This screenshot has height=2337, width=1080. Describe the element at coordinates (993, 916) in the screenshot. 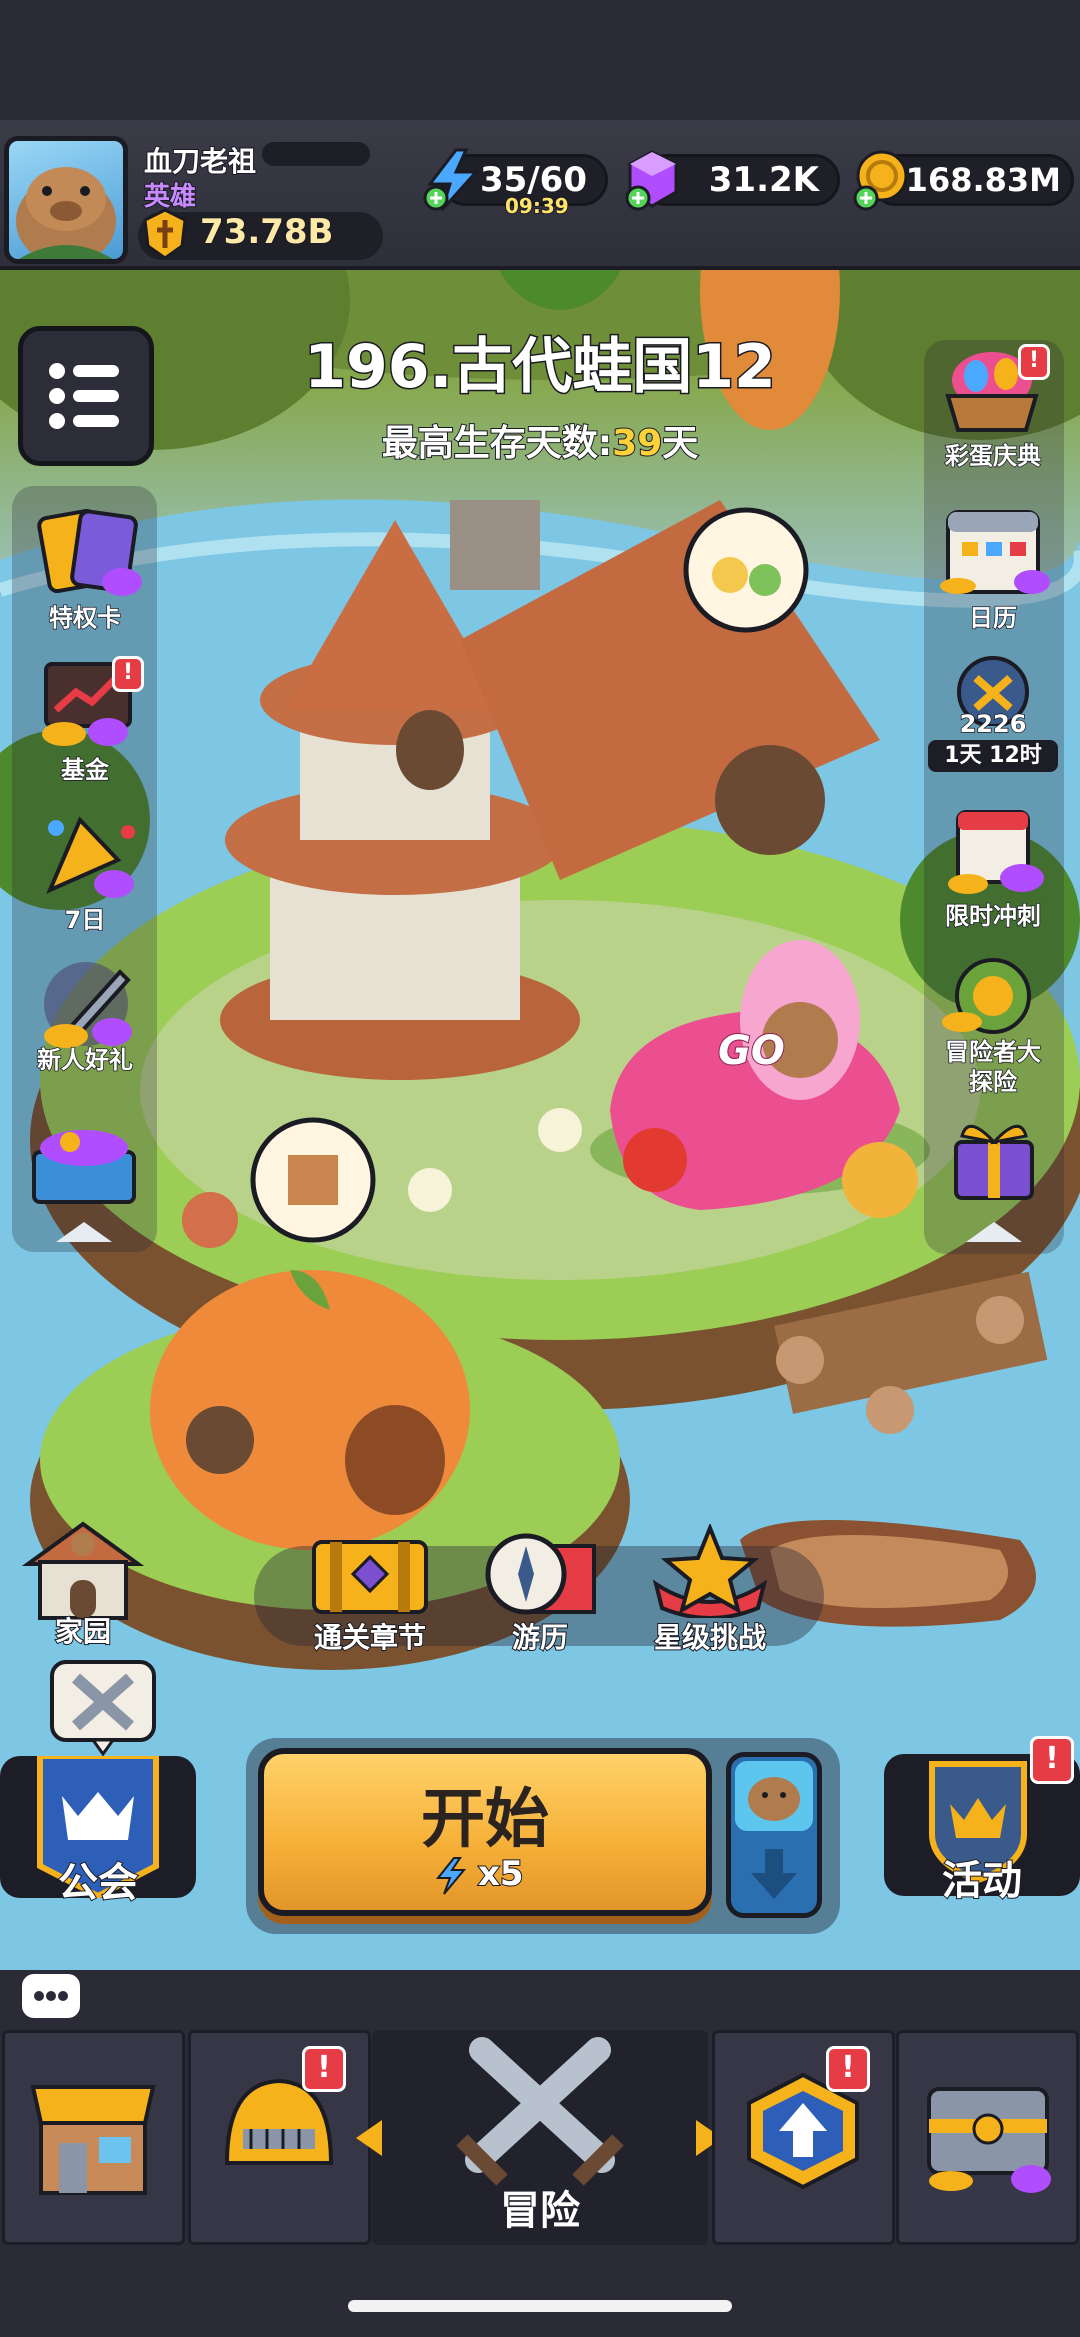

I see `limited-sprint-label: 限时冲刺` at that location.